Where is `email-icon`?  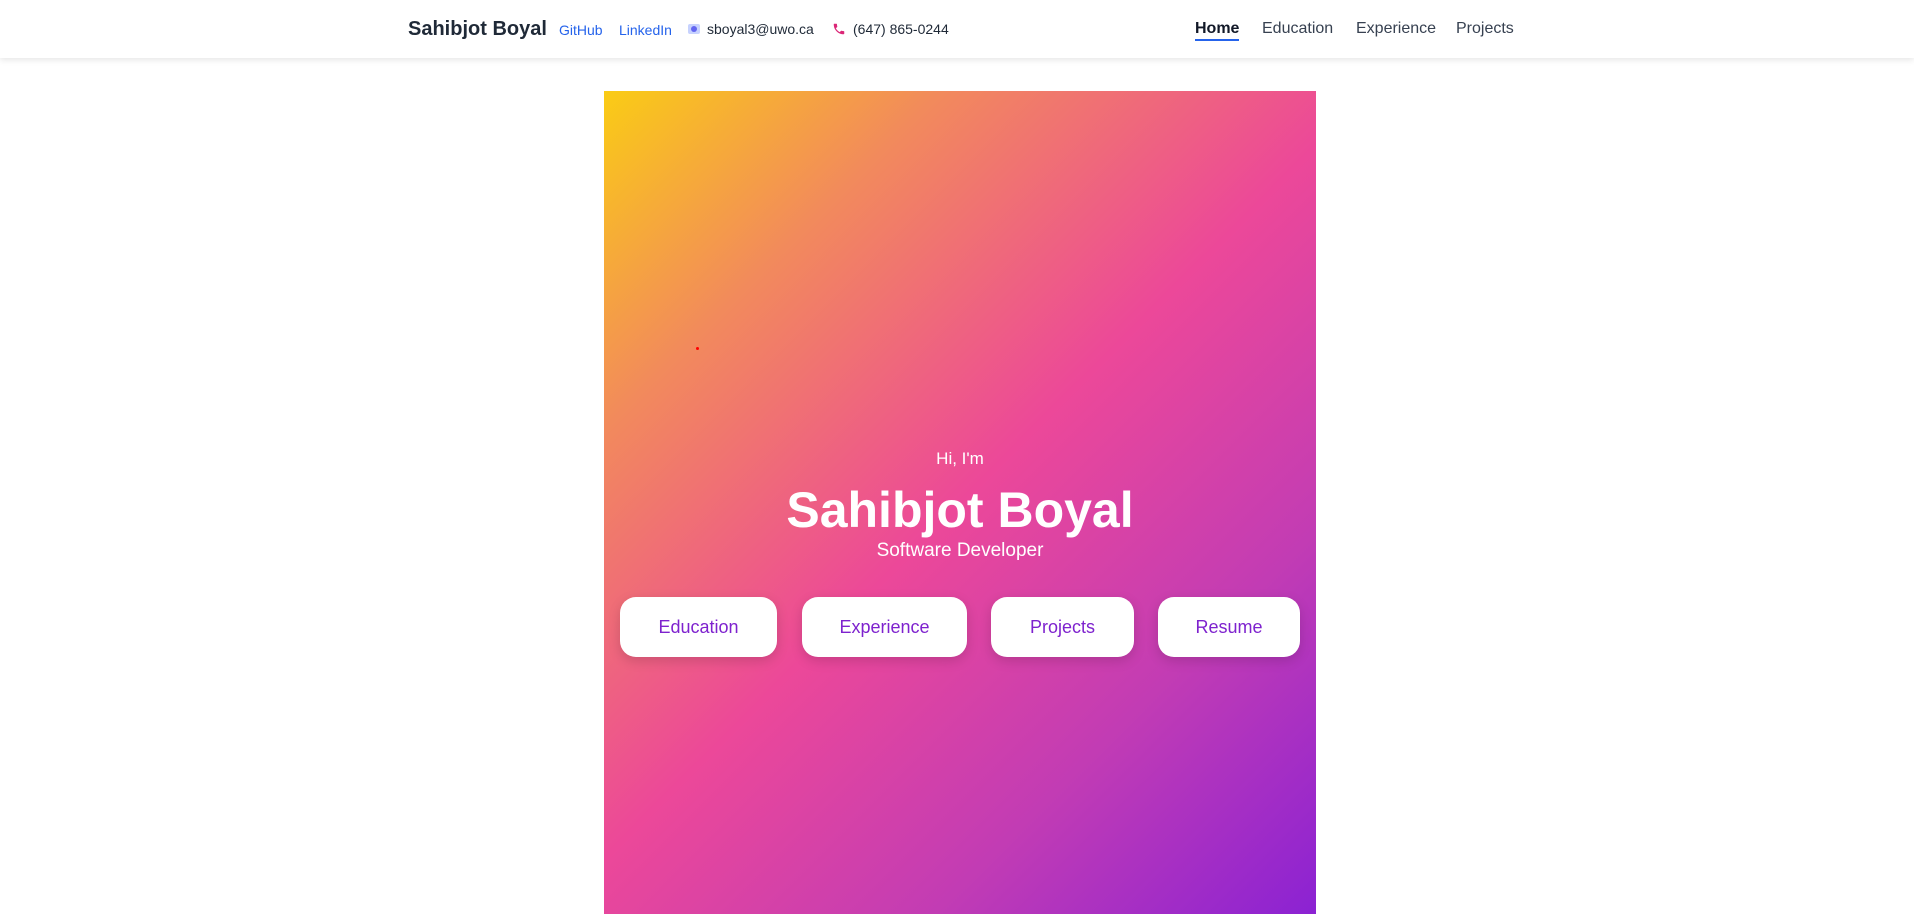
email-icon is located at coordinates (694, 29).